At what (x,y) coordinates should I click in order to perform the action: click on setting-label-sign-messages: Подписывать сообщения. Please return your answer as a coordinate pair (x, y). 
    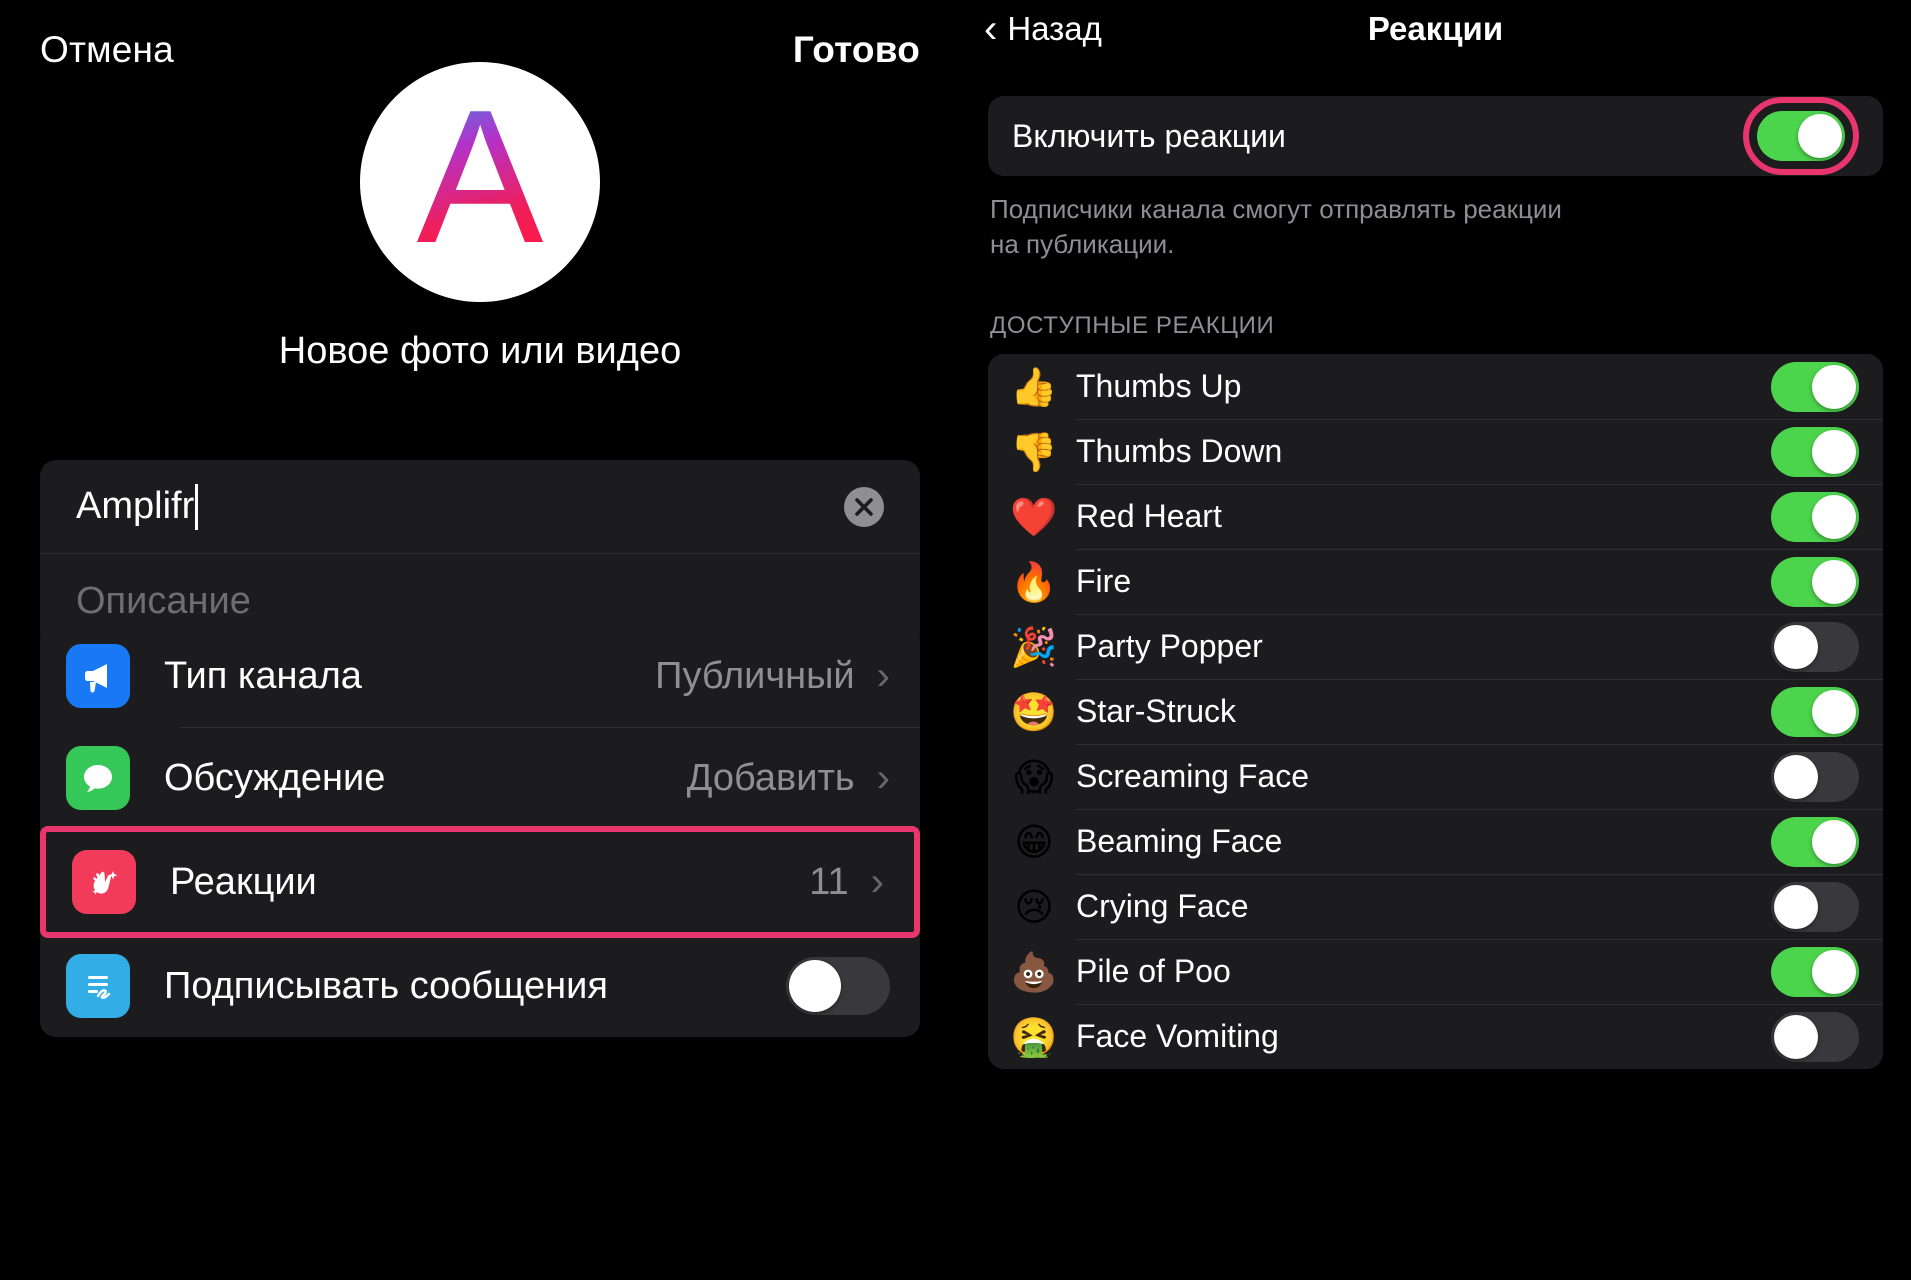
    Looking at the image, I should click on (386, 985).